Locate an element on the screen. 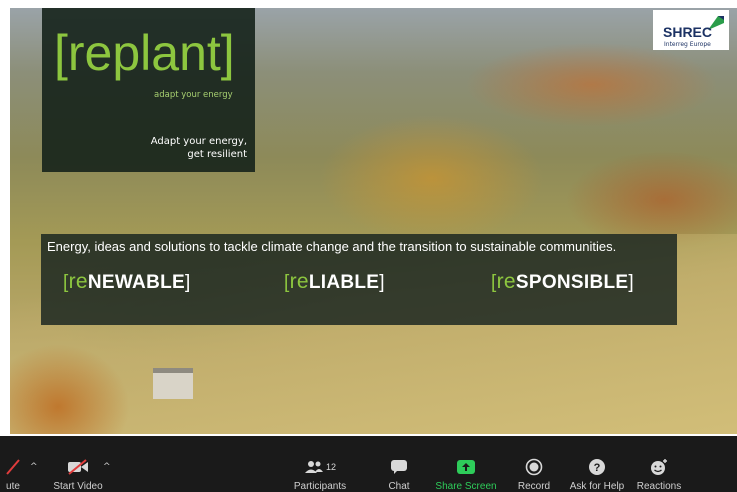  pillar-text: SPONSIBLE is located at coordinates (572, 282).